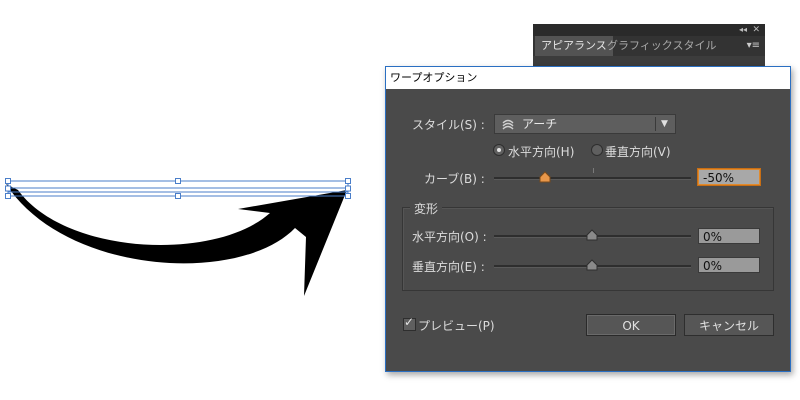 This screenshot has width=800, height=400. Describe the element at coordinates (540, 124) in the screenshot. I see `style-selected-value: アーチ` at that location.